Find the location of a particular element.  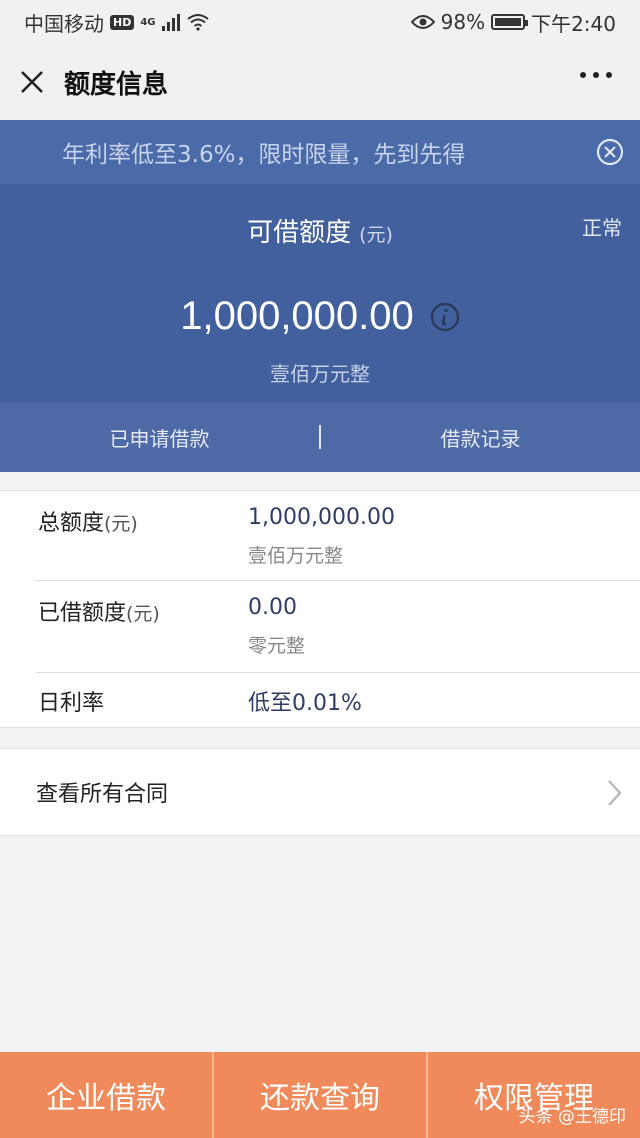

battery-level is located at coordinates (508, 22).